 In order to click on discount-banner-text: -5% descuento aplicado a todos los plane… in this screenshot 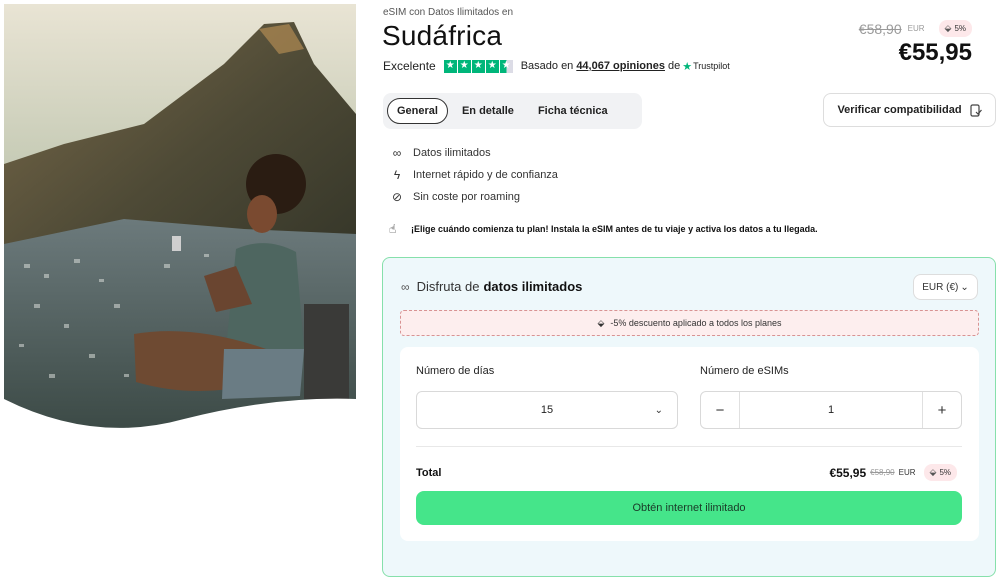, I will do `click(696, 323)`.